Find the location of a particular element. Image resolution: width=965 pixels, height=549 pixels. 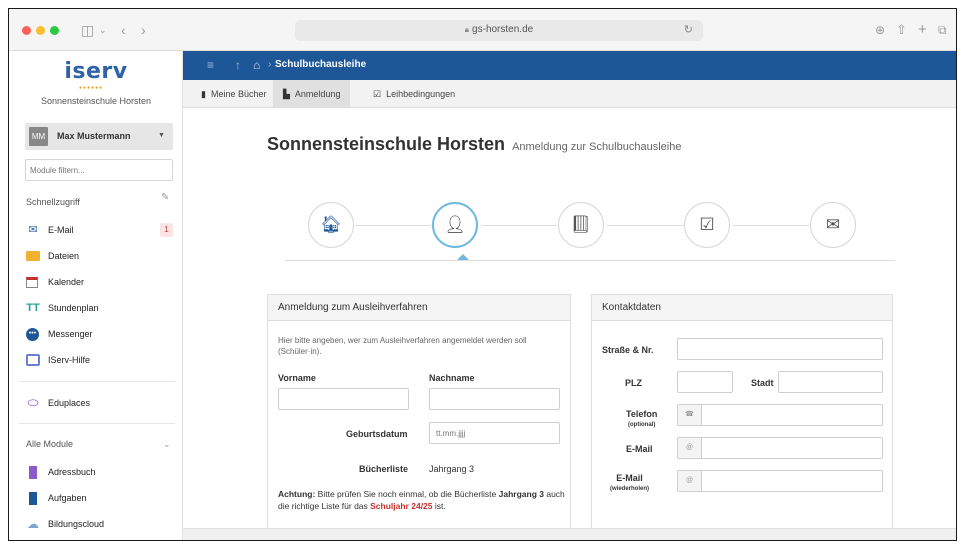

sidebar-item-email: ✉ E-Mail 1 is located at coordinates (101, 232).